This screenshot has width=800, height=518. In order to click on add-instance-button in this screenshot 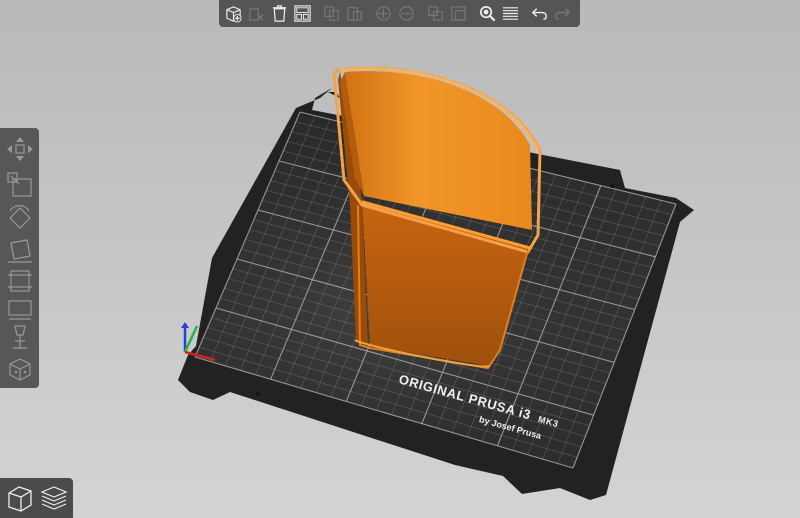, I will do `click(383, 13)`.